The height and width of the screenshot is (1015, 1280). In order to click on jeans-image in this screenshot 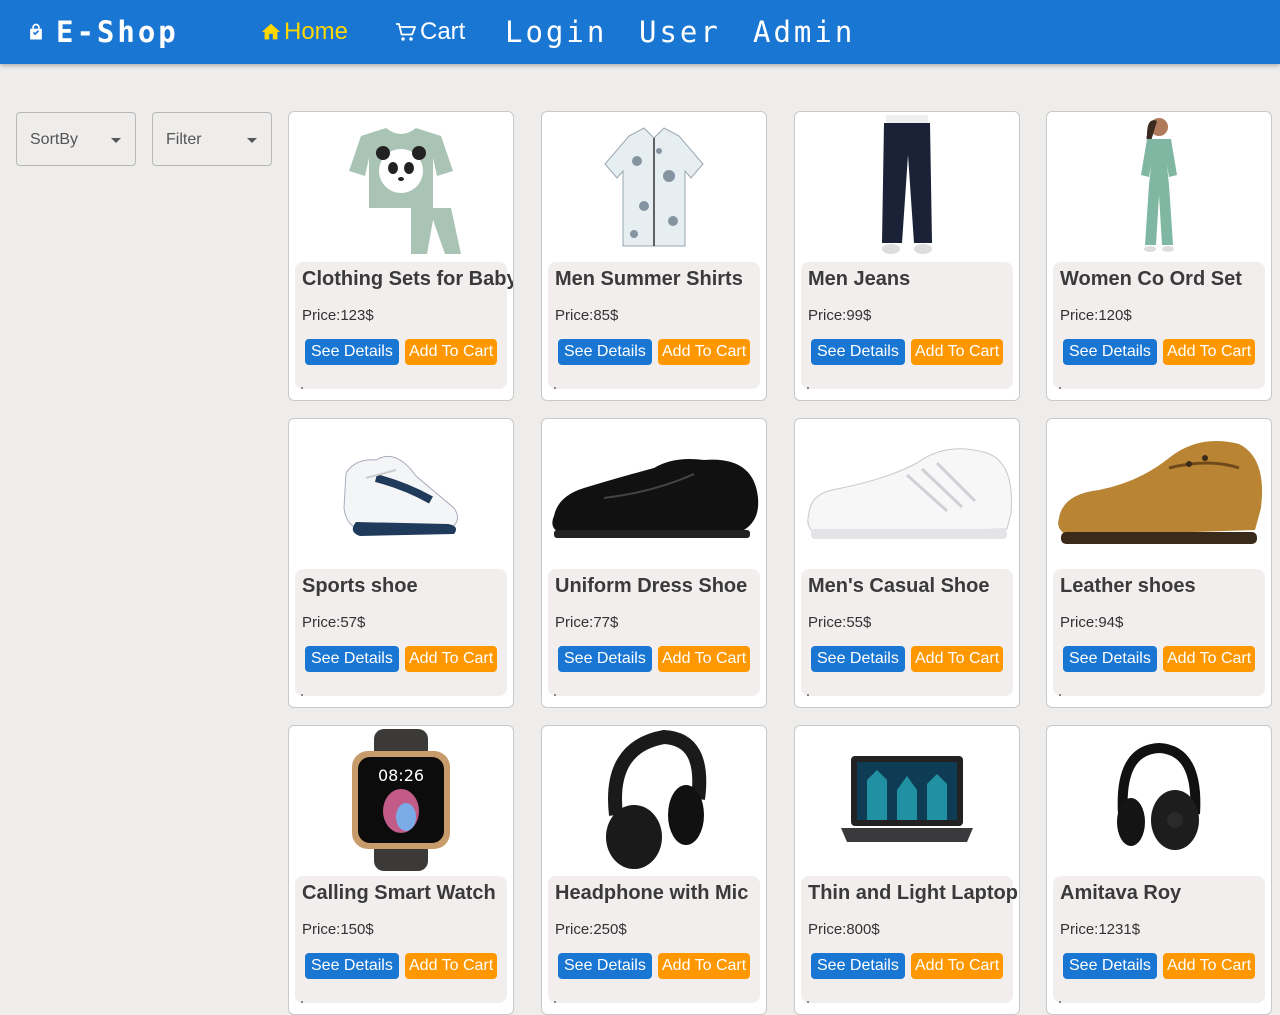, I will do `click(907, 184)`.